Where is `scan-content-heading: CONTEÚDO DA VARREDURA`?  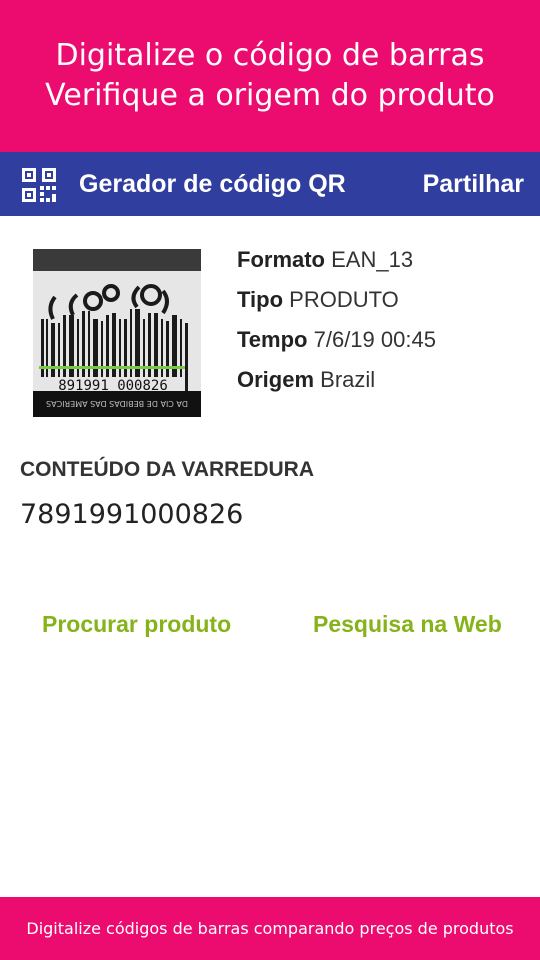 scan-content-heading: CONTEÚDO DA VARREDURA is located at coordinates (167, 469).